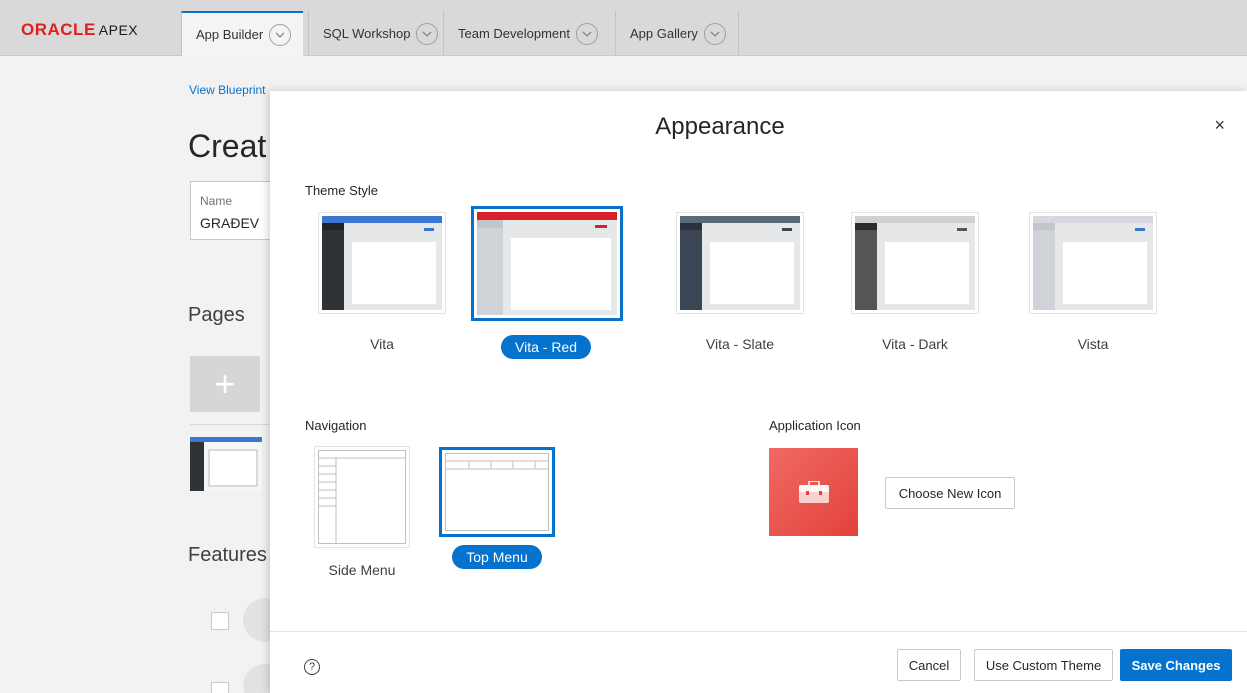  What do you see at coordinates (230, 34) in the screenshot?
I see `tab-label: App Builder` at bounding box center [230, 34].